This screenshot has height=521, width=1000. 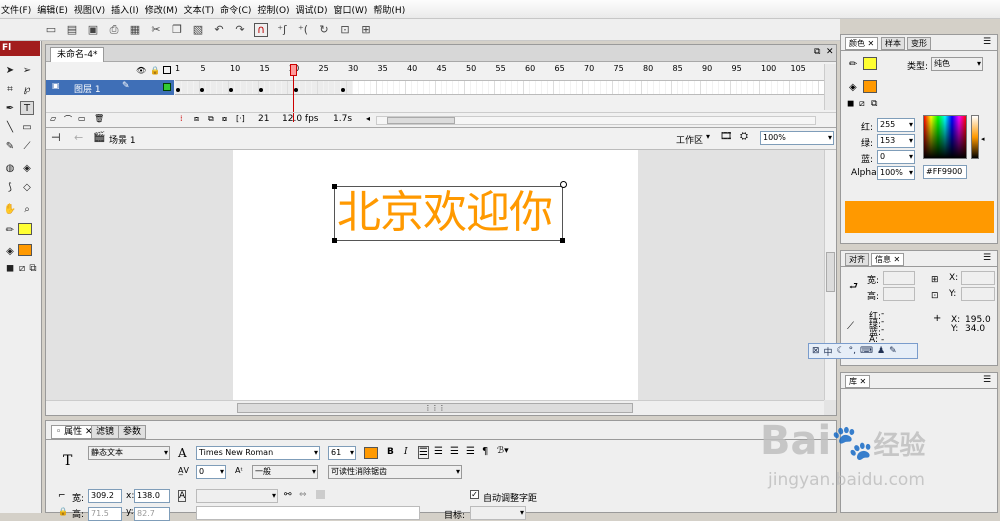 I want to click on menu-commands: 命令(C), so click(x=238, y=9).